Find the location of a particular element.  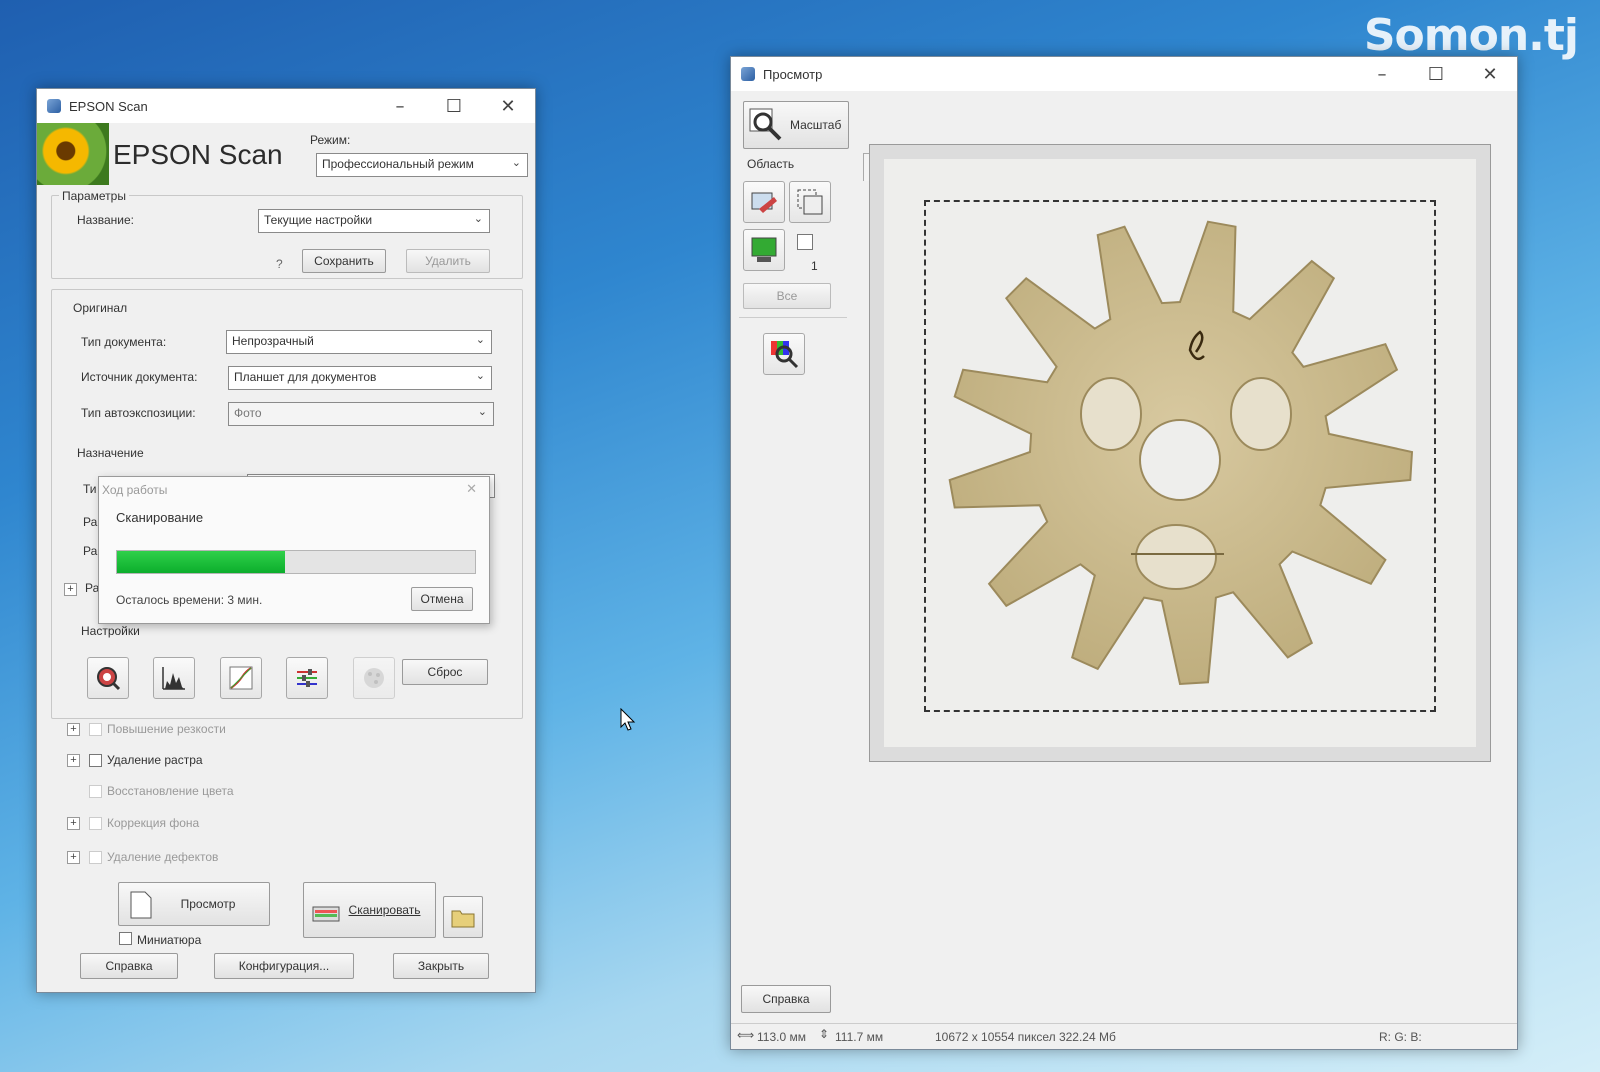

marquee-icon is located at coordinates (810, 202).